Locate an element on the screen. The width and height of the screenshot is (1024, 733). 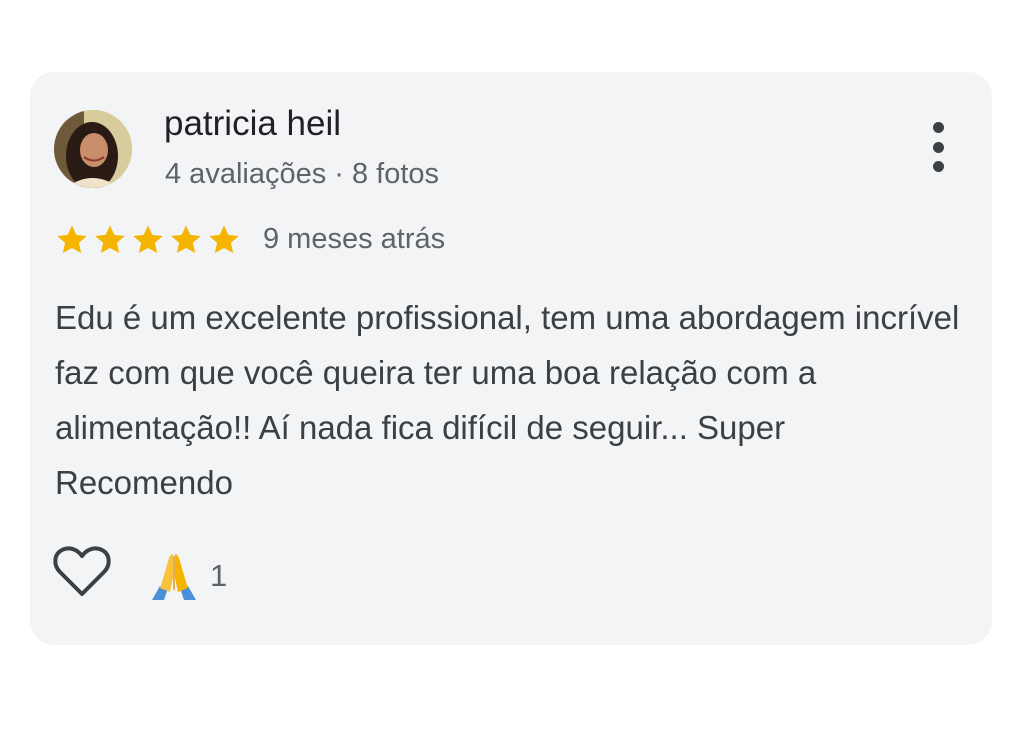
avatar-photo is located at coordinates (93, 149).